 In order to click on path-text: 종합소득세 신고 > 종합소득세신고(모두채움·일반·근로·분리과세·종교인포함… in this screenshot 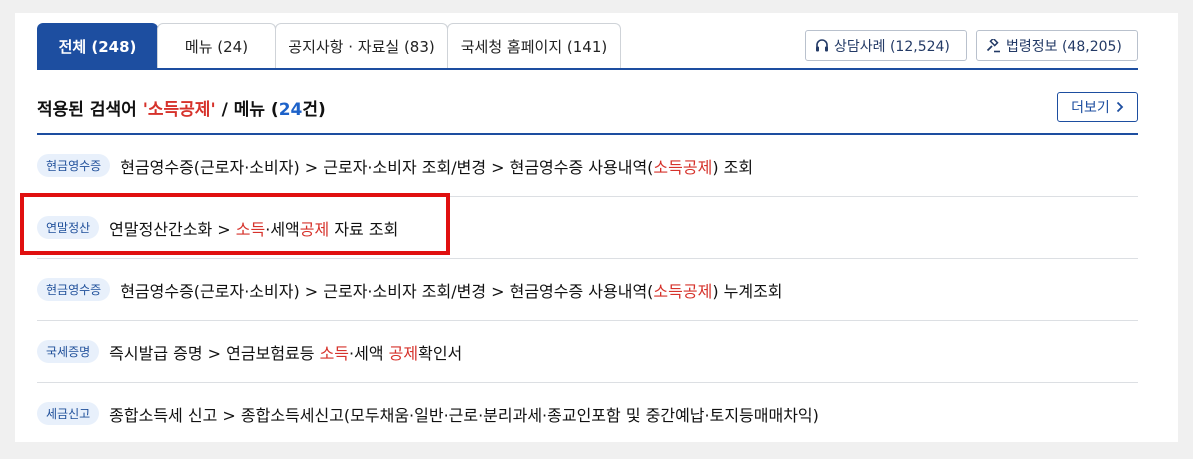, I will do `click(464, 415)`.